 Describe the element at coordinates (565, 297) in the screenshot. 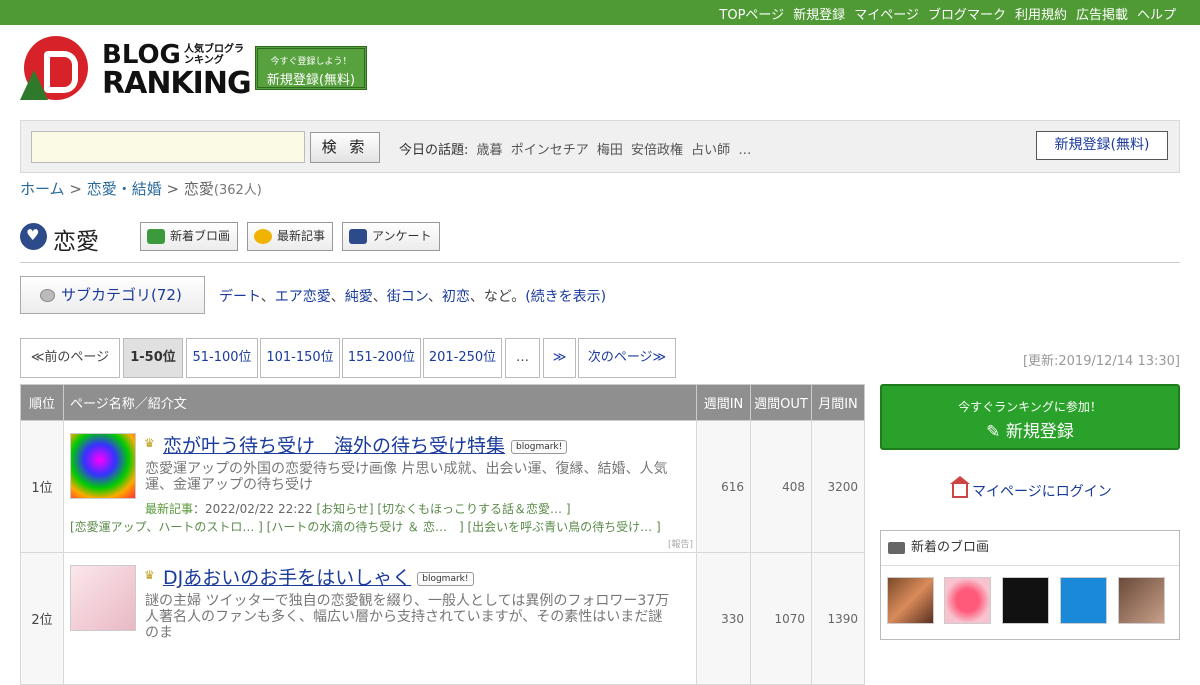

I see `subcategory-more-link: (続きを表示)` at that location.